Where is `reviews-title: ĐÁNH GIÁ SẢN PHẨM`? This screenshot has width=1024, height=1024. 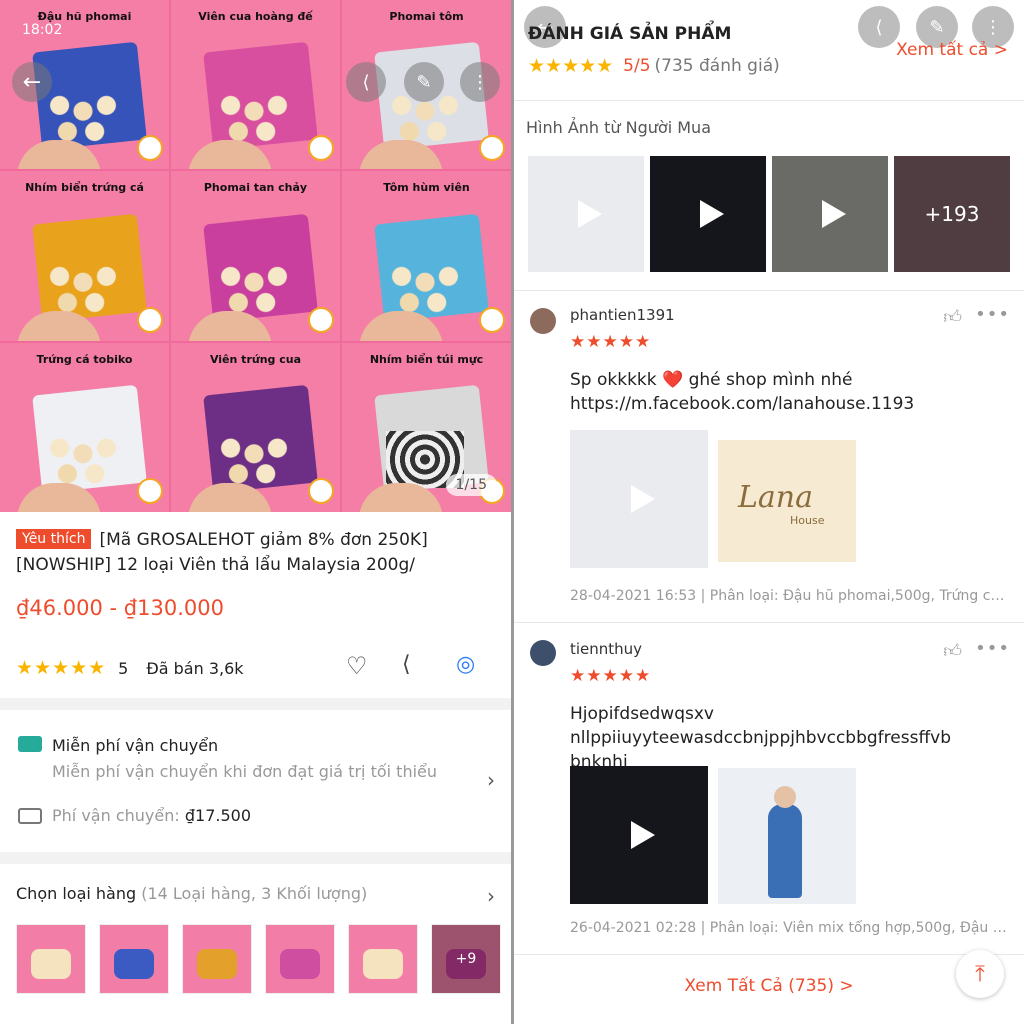 reviews-title: ĐÁNH GIÁ SẢN PHẨM is located at coordinates (630, 34).